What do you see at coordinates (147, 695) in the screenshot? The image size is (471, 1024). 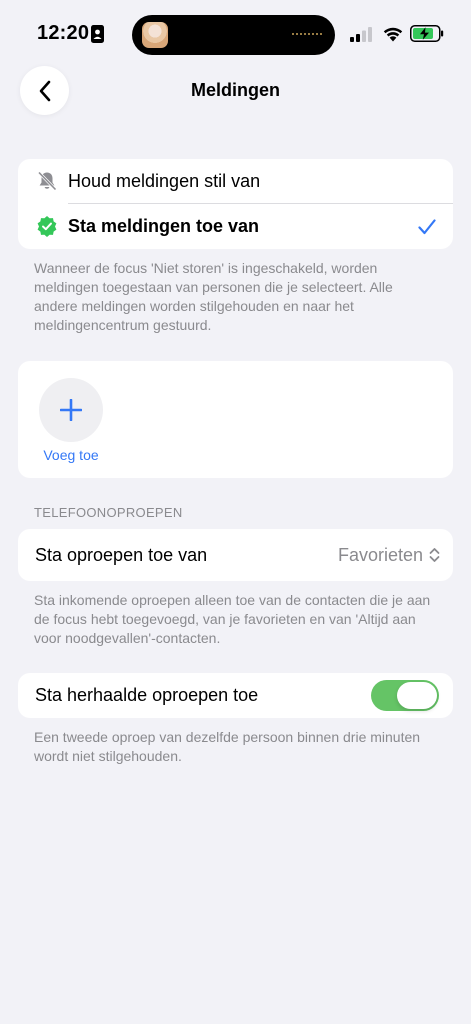 I see `repeated-calls-label: Sta herhaalde oproepen toe` at bounding box center [147, 695].